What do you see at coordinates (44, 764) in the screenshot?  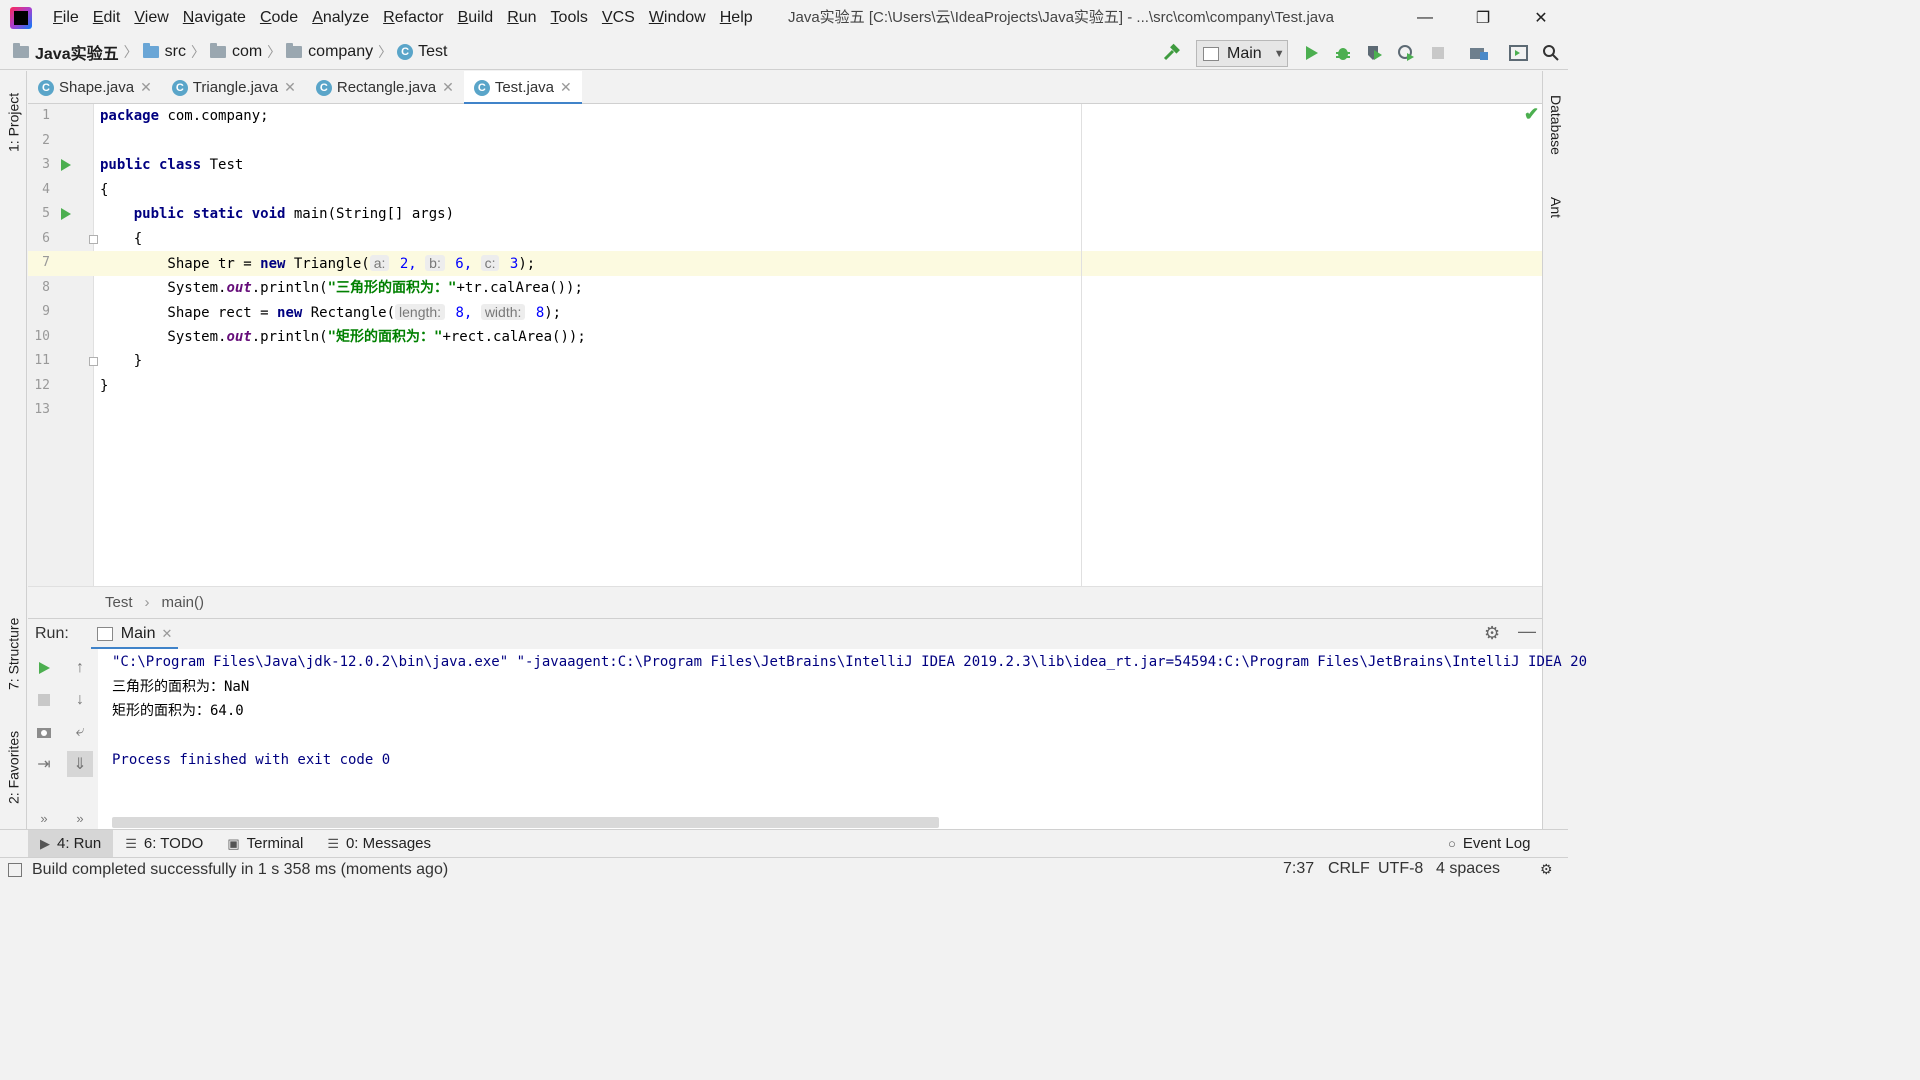 I see `restore-layout-icon: ⇥` at bounding box center [44, 764].